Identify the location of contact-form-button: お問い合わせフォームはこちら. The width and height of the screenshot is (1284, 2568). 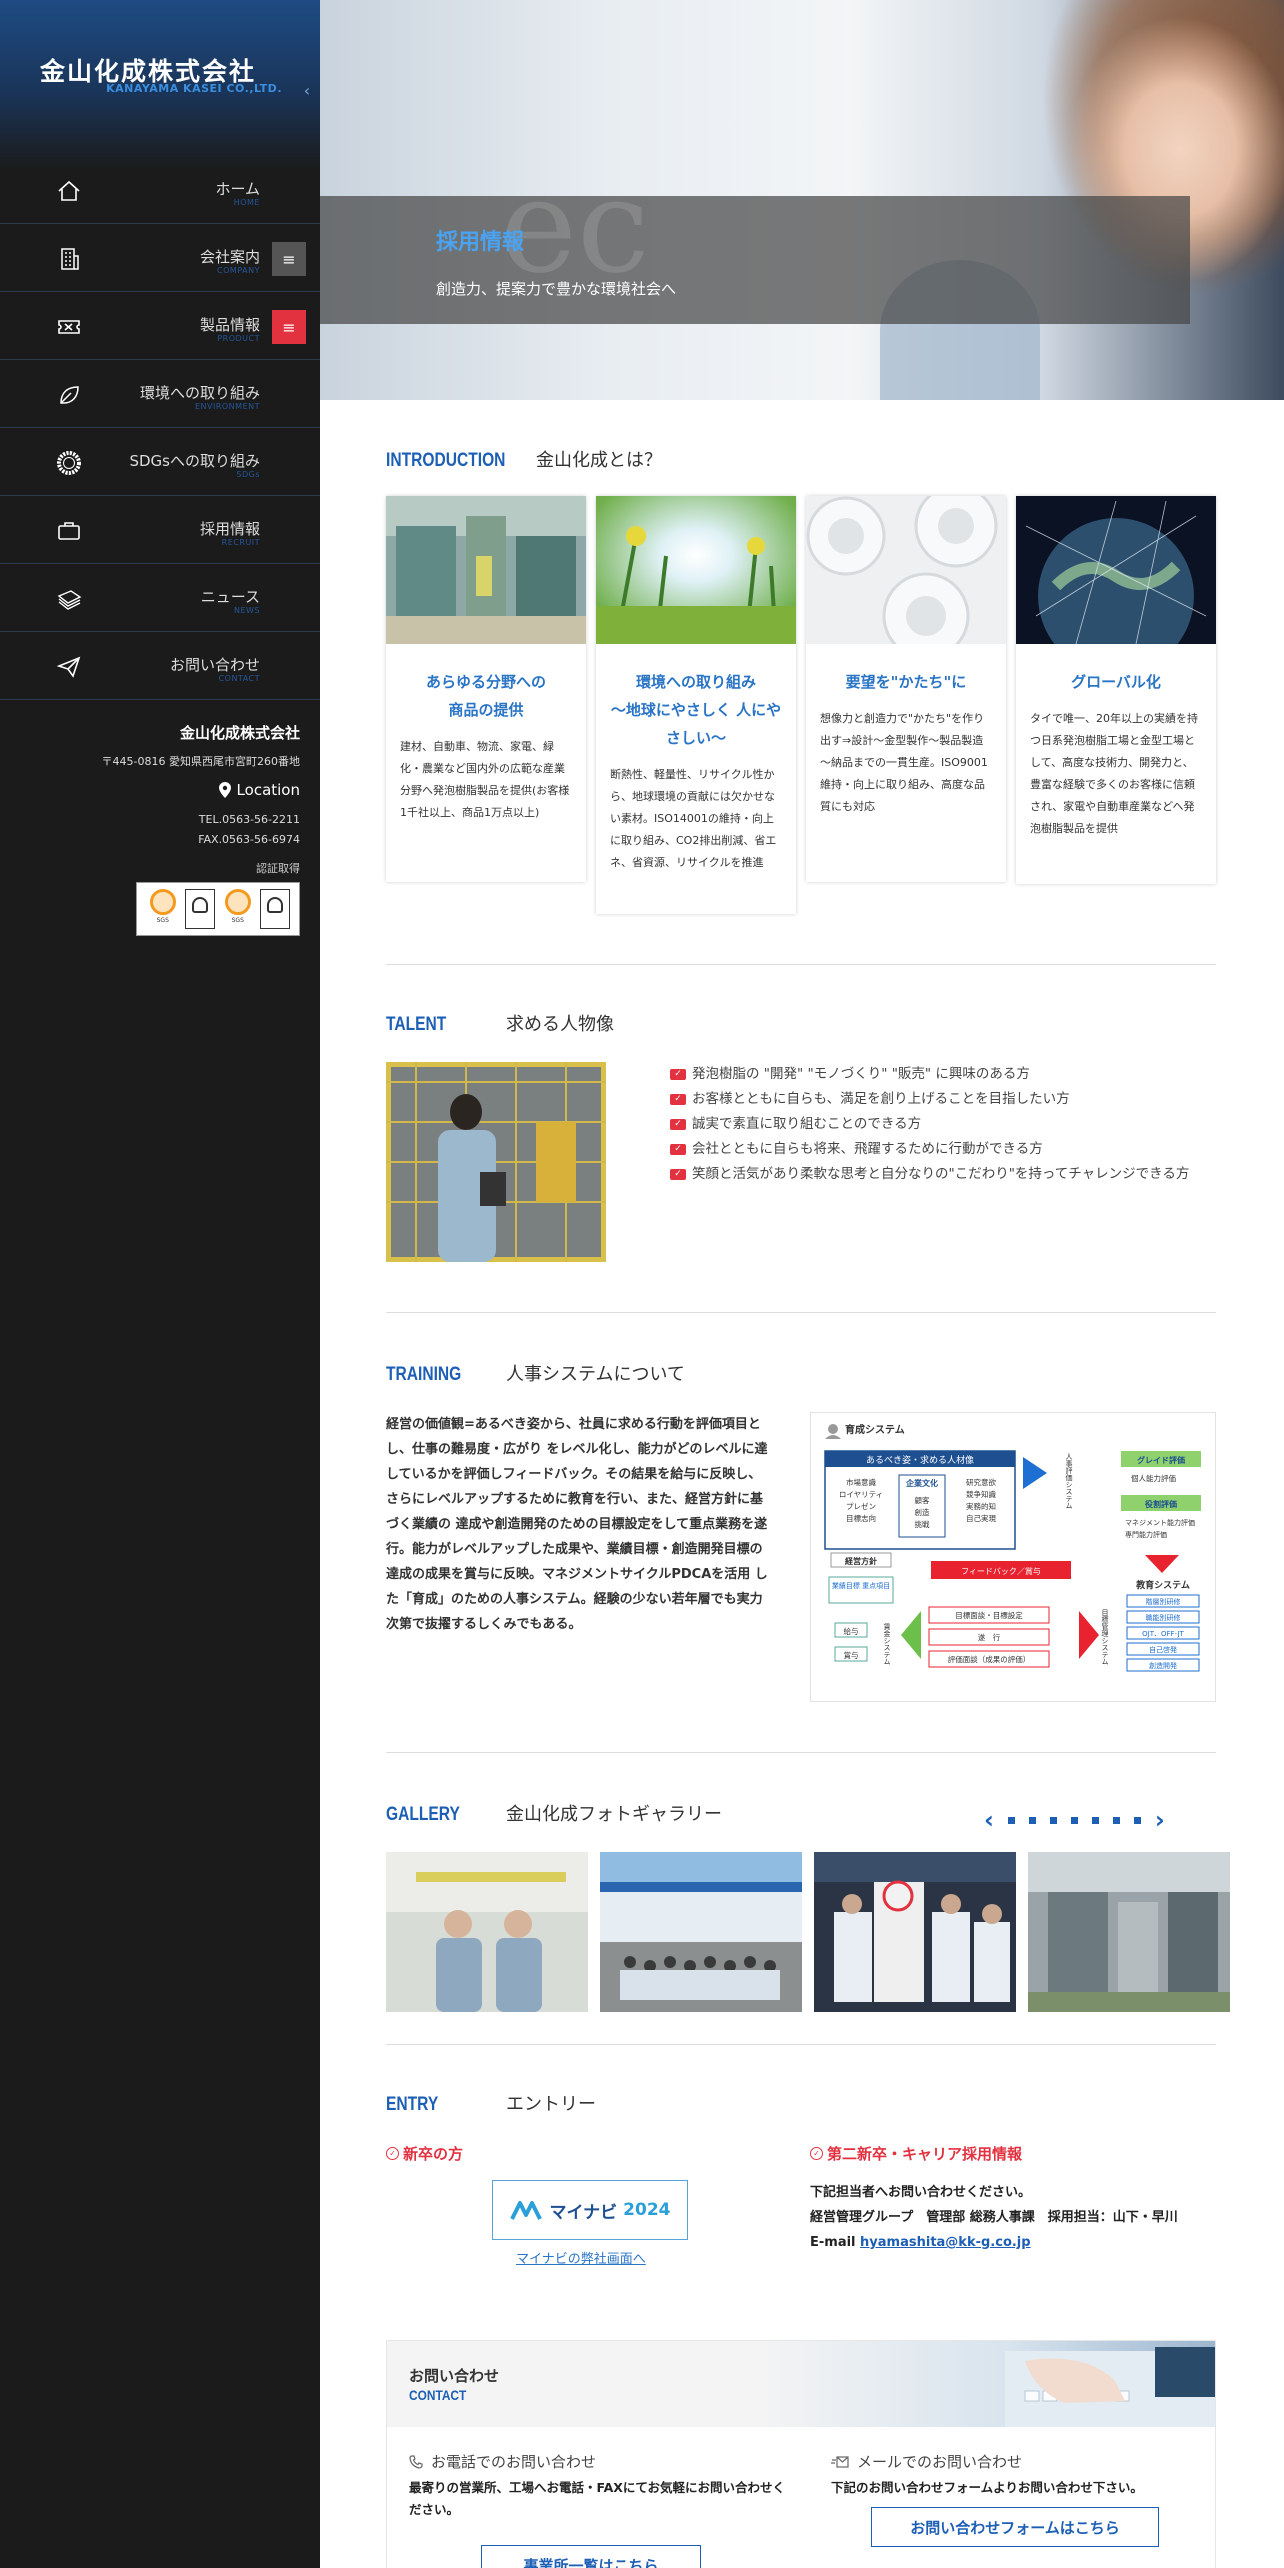
(1015, 2527).